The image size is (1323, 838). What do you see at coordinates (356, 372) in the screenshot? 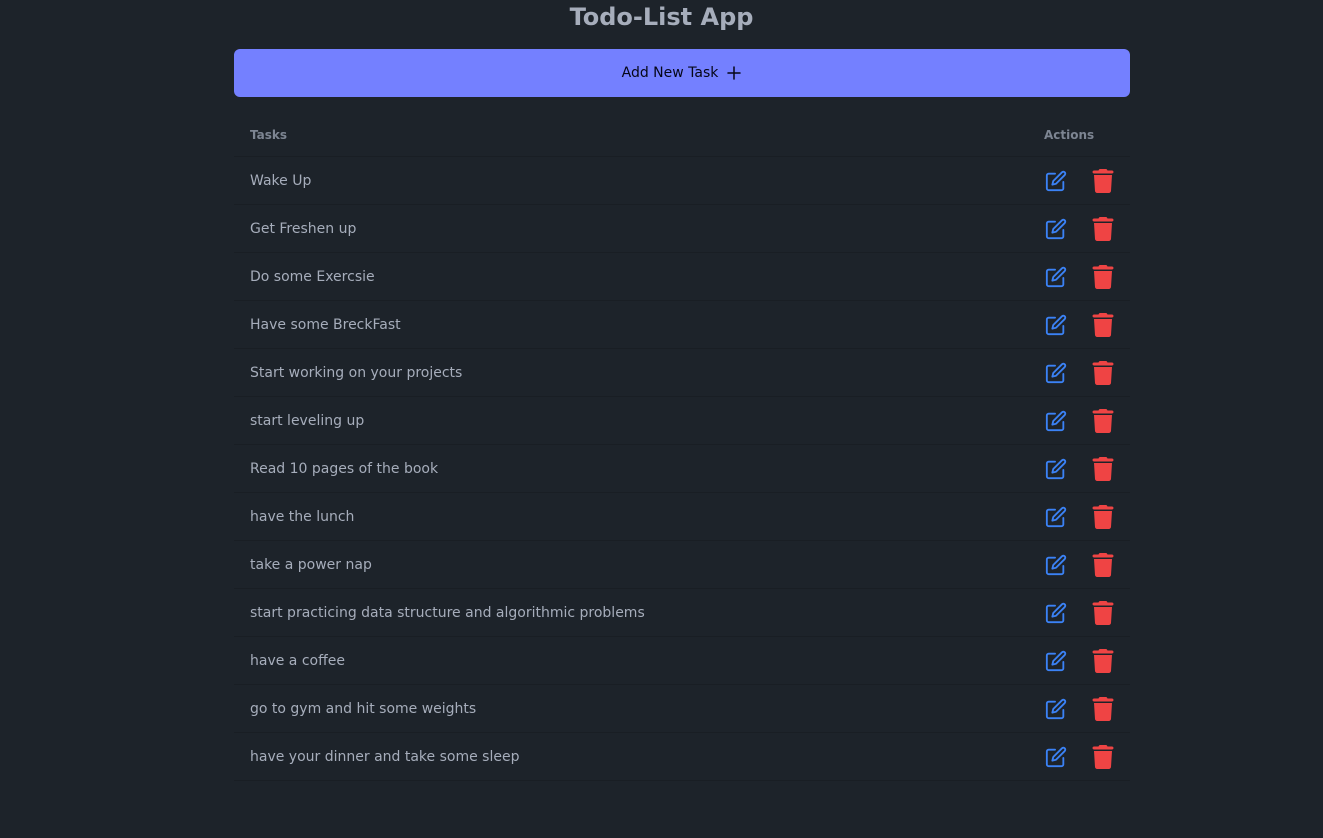
I see `task-text: Start working on your projects` at bounding box center [356, 372].